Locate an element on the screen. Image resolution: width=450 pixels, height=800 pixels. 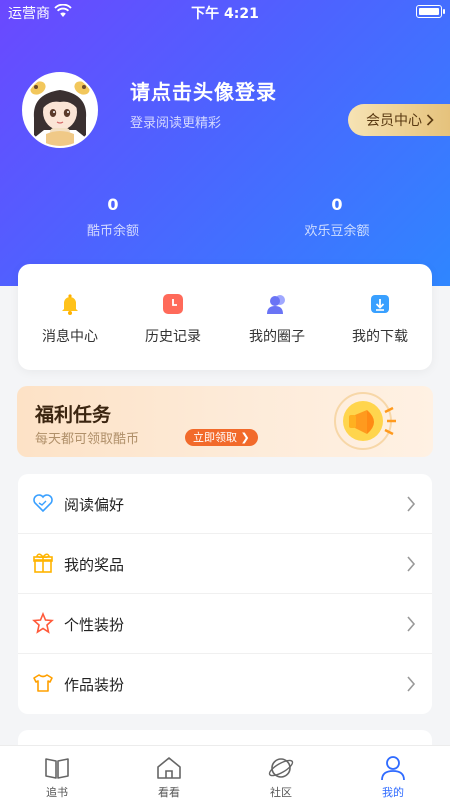
history-clock-icon is located at coordinates (173, 304).